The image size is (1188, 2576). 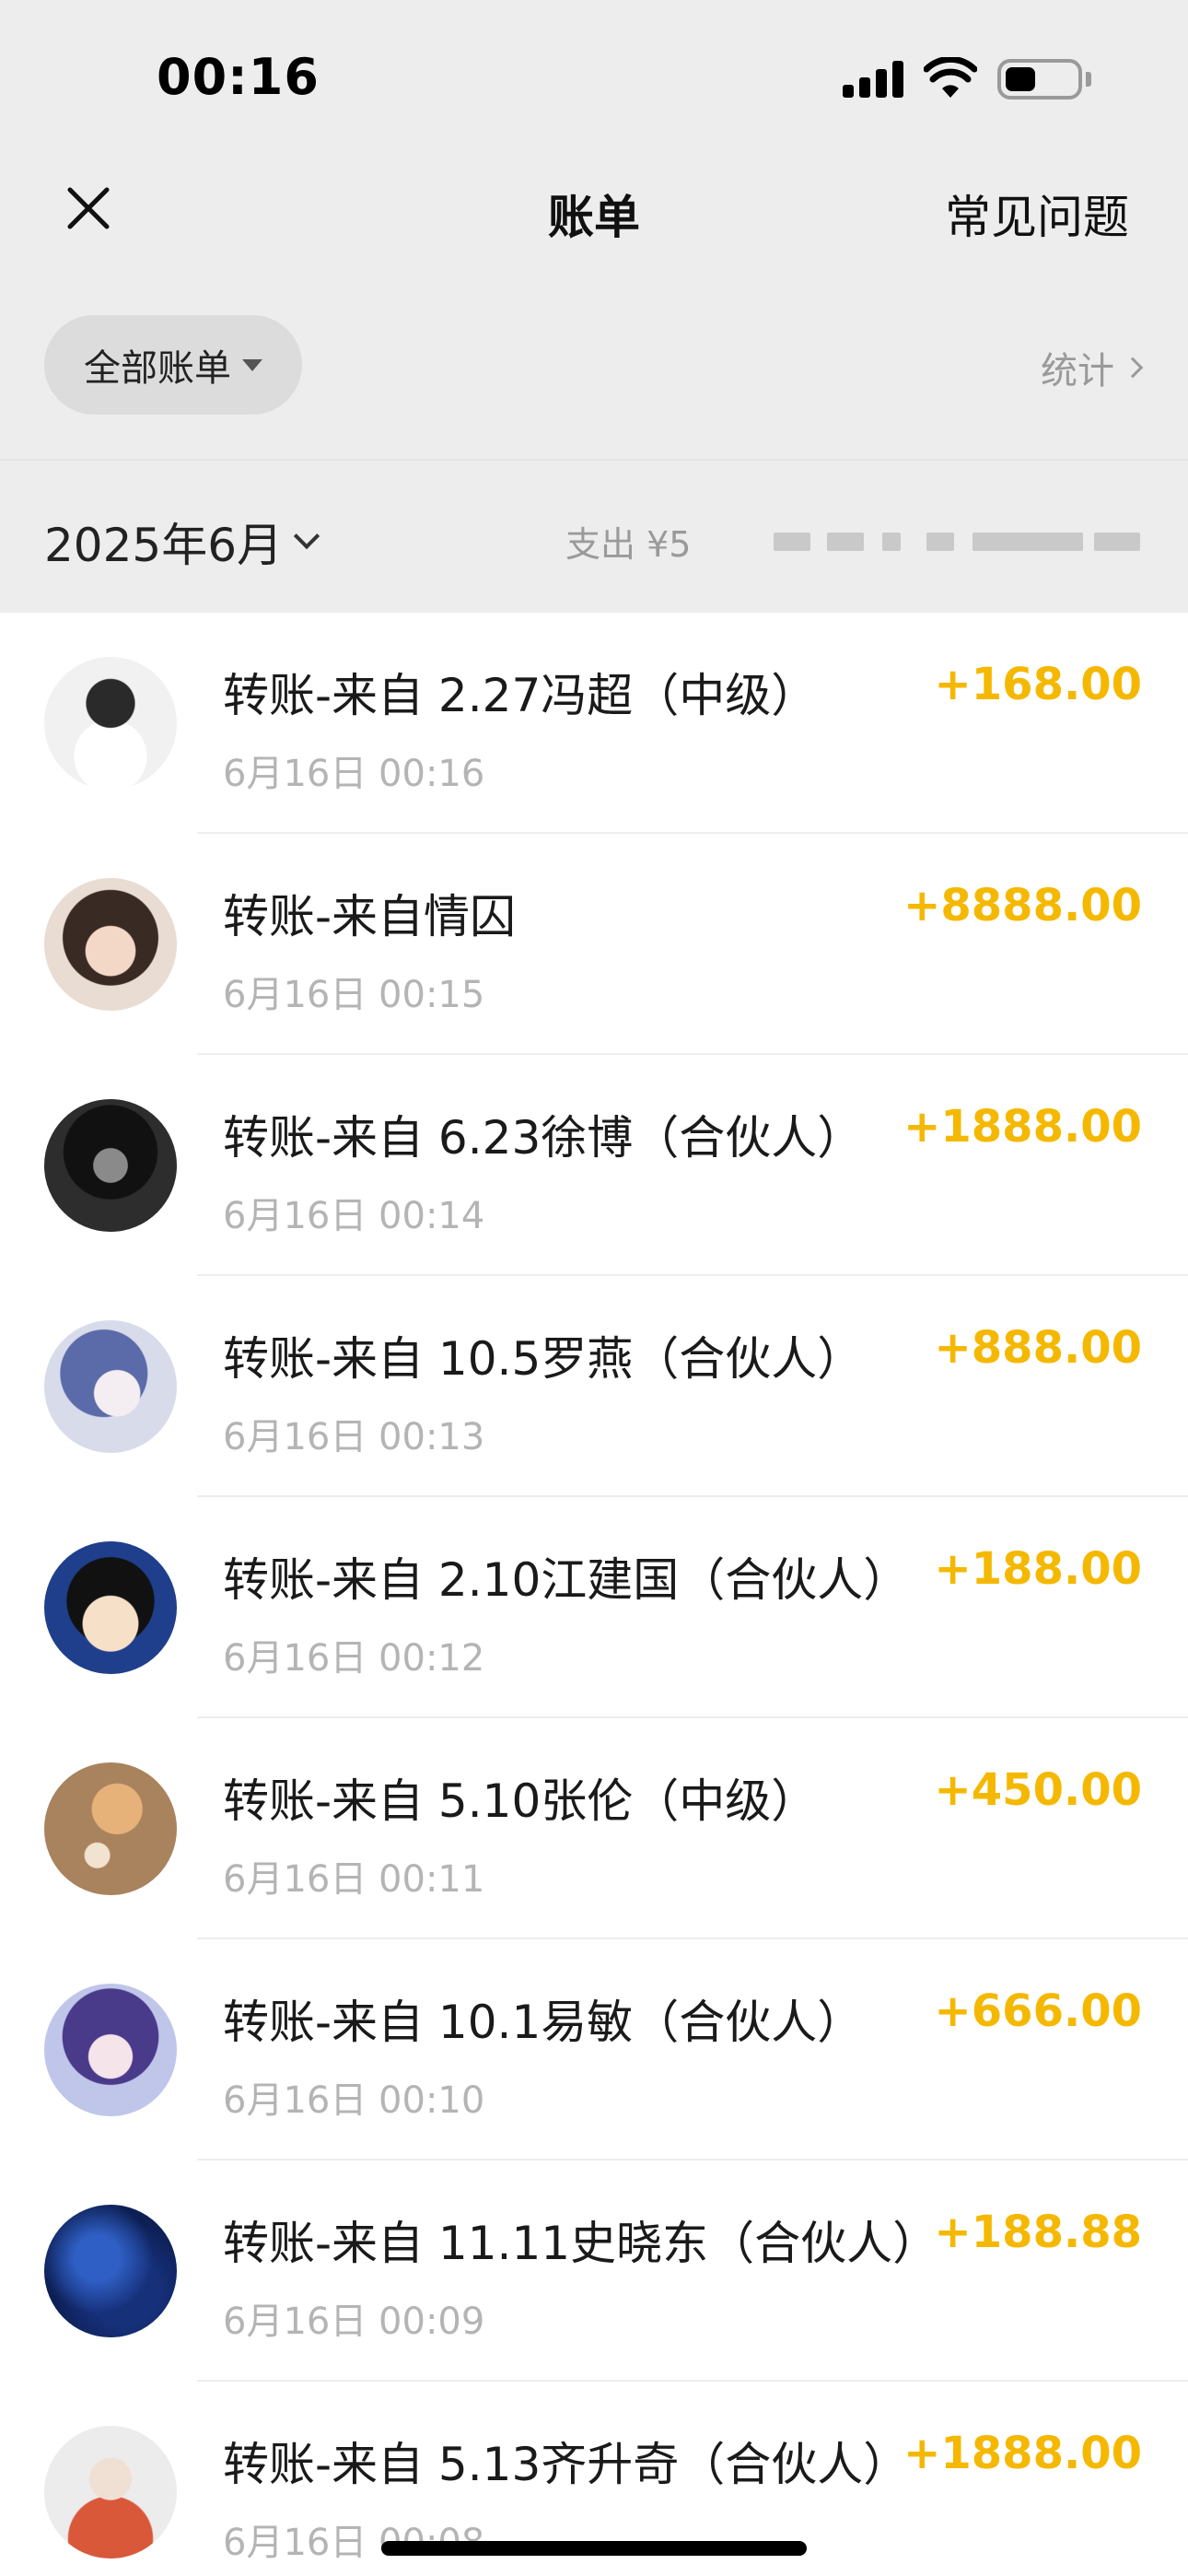 I want to click on chevron-down-icon, so click(x=306, y=536).